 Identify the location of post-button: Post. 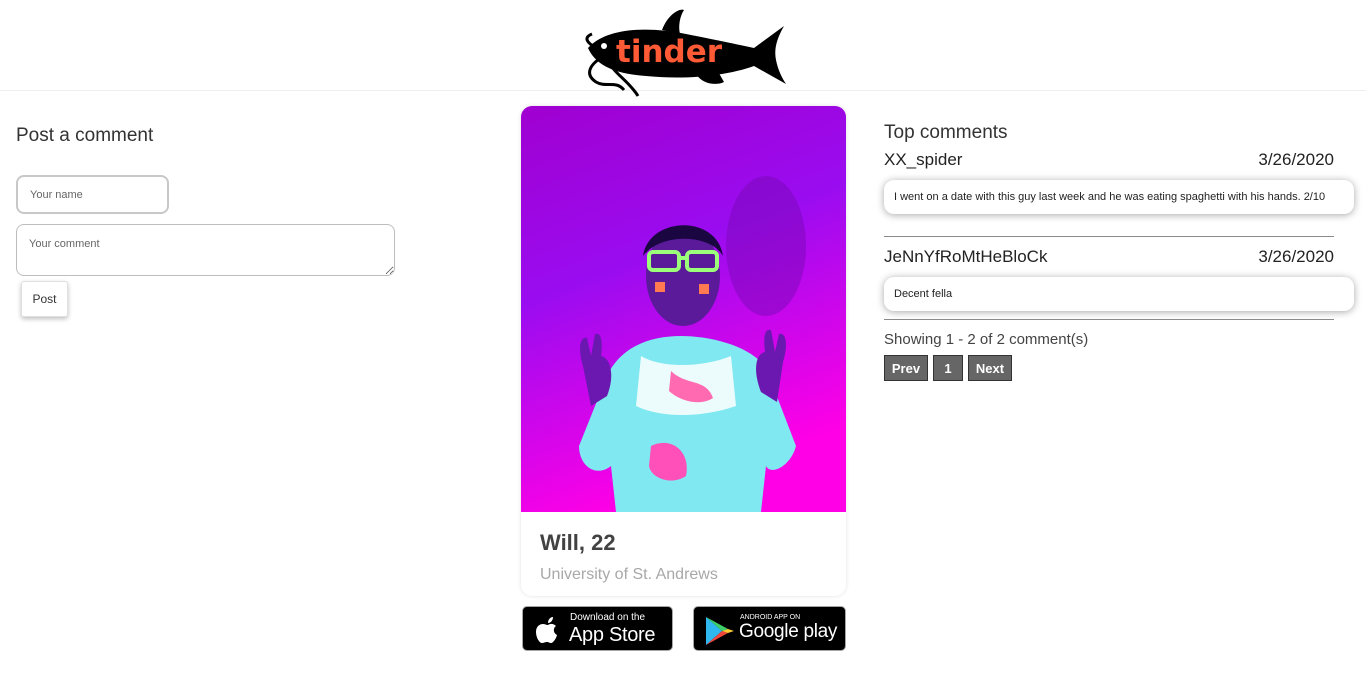
(44, 299).